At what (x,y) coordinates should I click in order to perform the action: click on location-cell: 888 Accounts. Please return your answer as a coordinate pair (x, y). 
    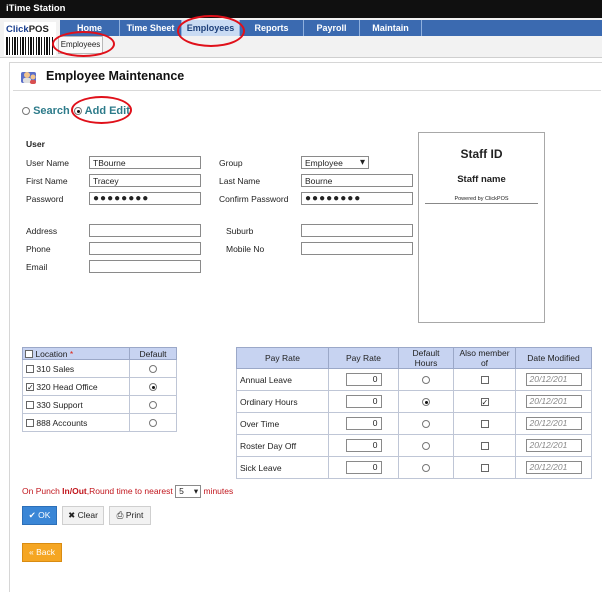
    Looking at the image, I should click on (76, 422).